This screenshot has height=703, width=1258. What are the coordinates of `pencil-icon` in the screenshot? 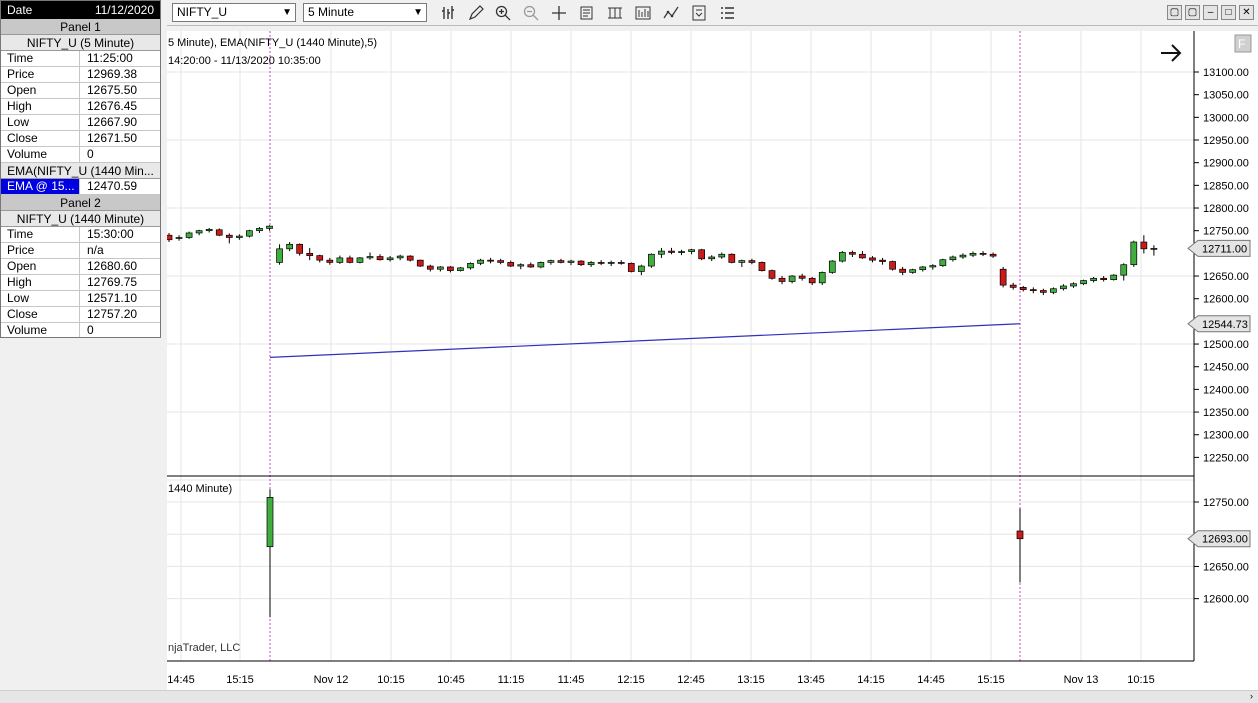 It's located at (476, 13).